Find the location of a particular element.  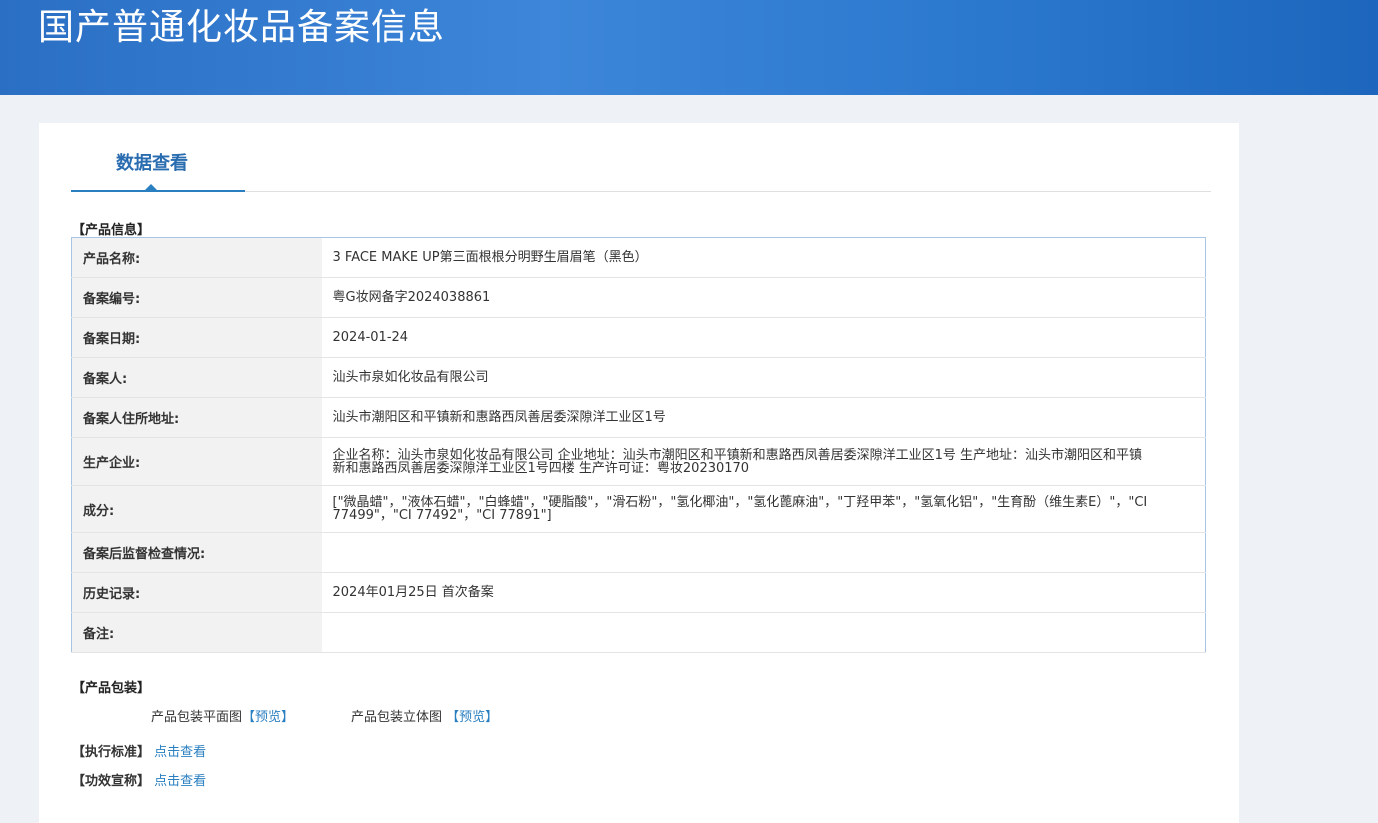

packaging-solid-preview-link: 【预览】 is located at coordinates (472, 717).